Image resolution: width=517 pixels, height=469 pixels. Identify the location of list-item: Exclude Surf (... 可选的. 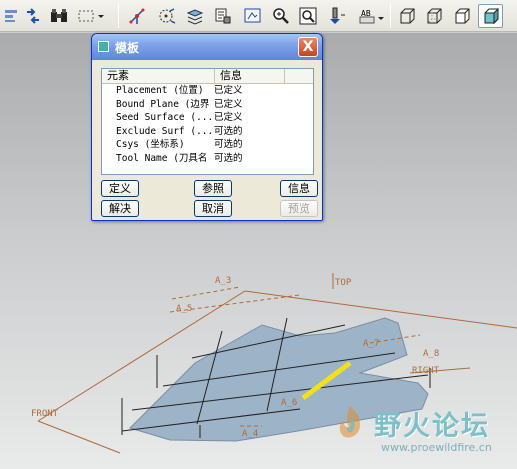
(207, 132).